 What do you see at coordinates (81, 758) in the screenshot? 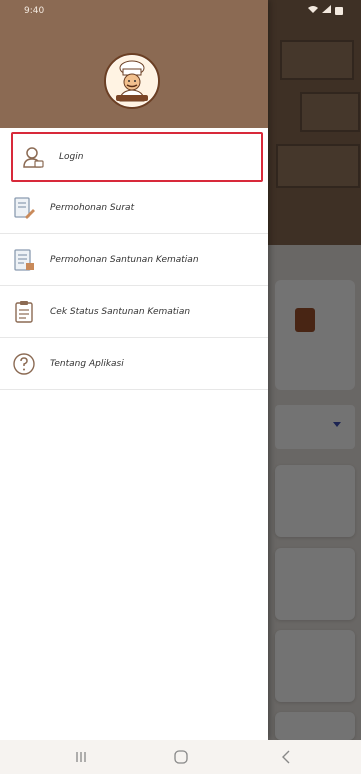
I see `recent-apps-button` at bounding box center [81, 758].